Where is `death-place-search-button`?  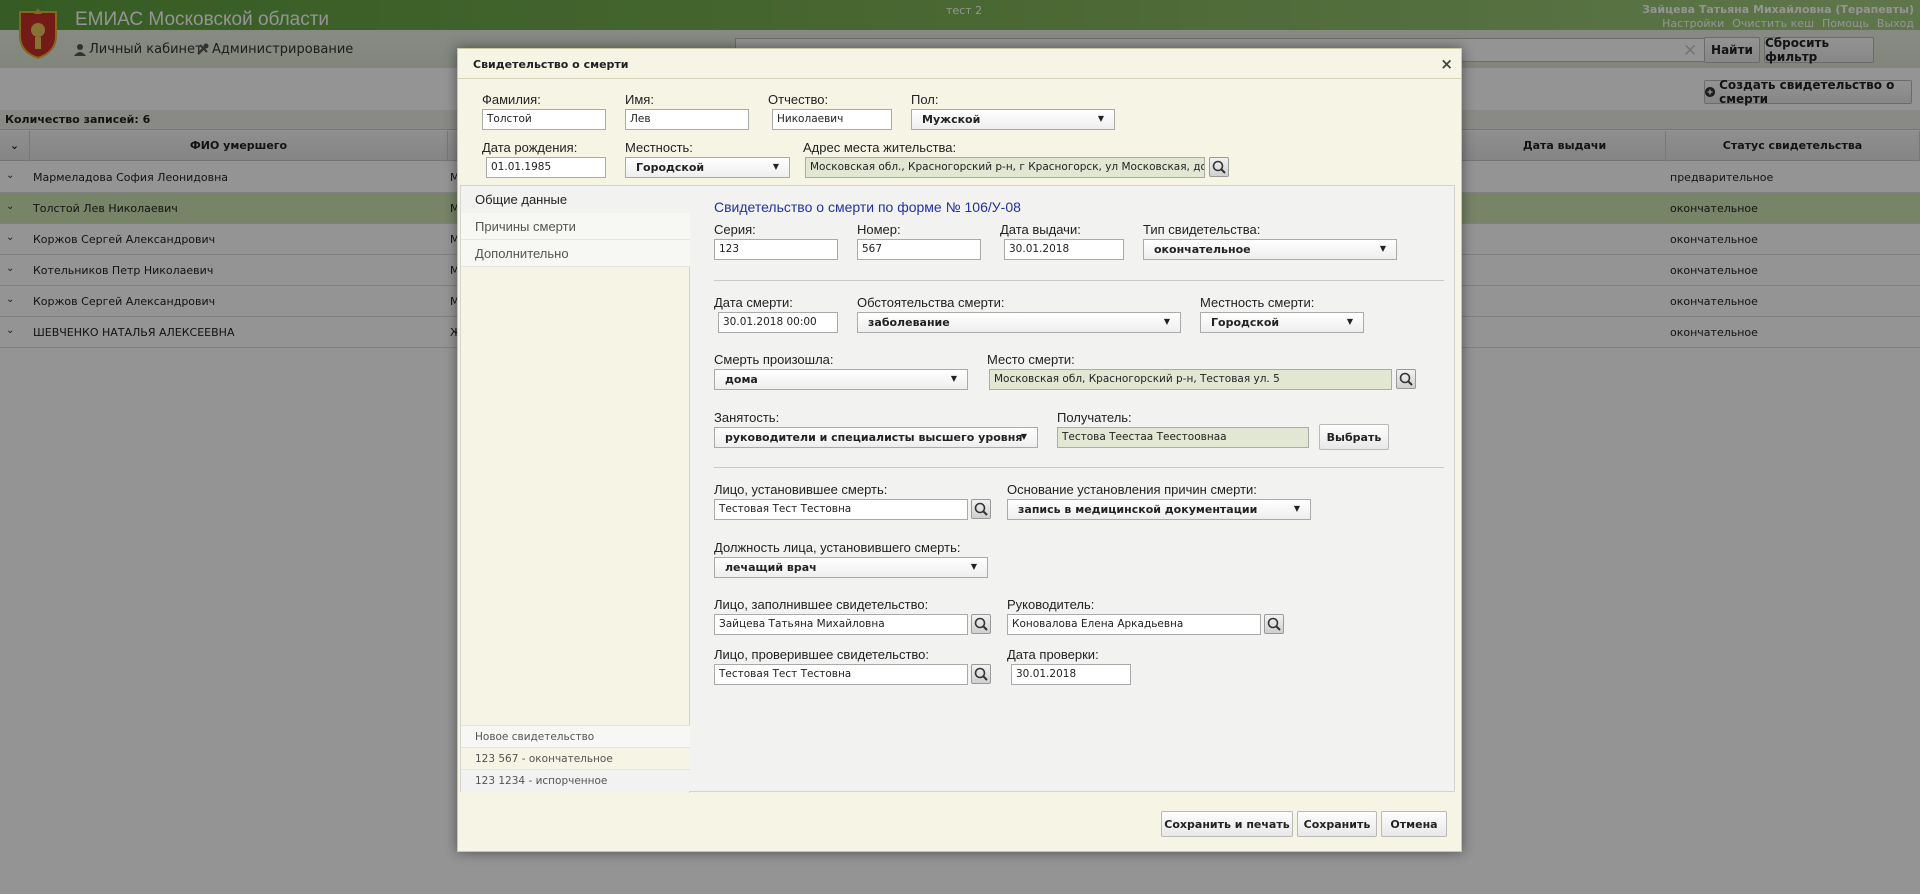
death-place-search-button is located at coordinates (1406, 379).